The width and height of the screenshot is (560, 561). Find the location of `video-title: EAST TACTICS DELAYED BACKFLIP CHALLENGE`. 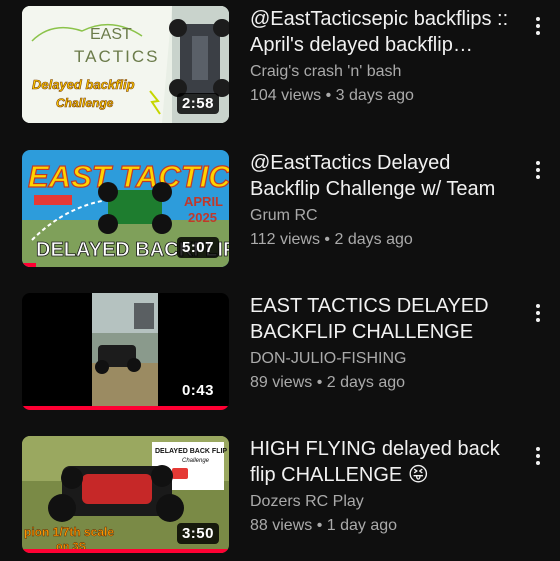

video-title: EAST TACTICS DELAYED BACKFLIP CHALLENGE is located at coordinates (385, 319).